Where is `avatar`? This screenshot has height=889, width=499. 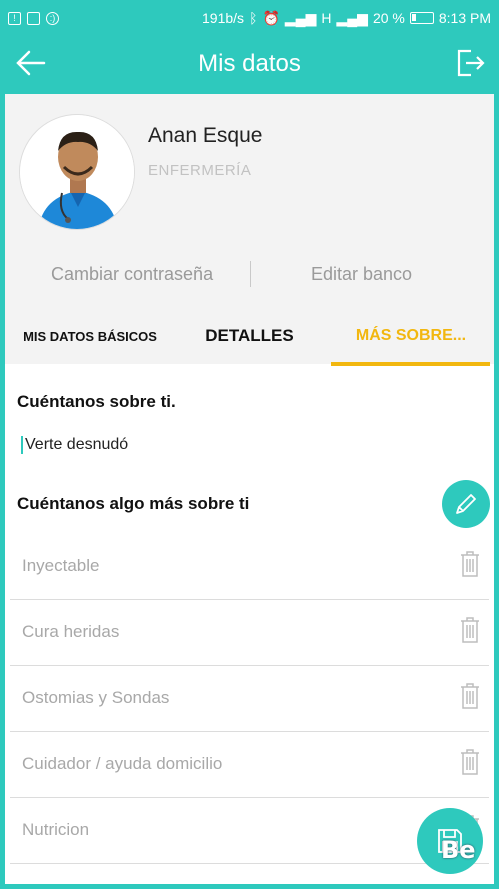
avatar is located at coordinates (77, 172).